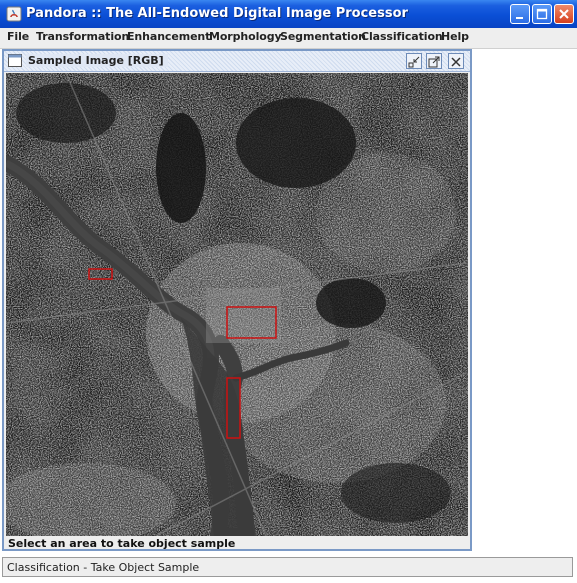 The image size is (577, 583). Describe the element at coordinates (245, 36) in the screenshot. I see `menu-morphology: Morphology` at that location.